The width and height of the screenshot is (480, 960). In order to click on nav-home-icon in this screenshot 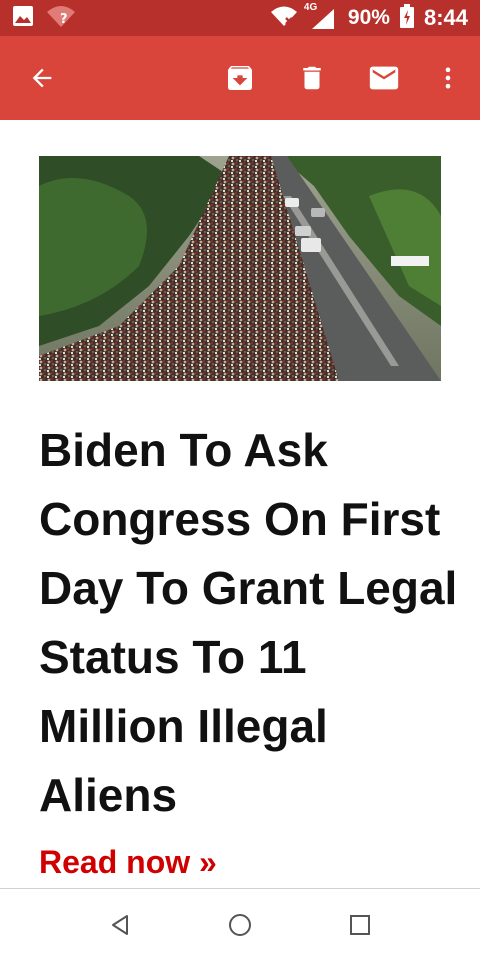, I will do `click(240, 925)`.